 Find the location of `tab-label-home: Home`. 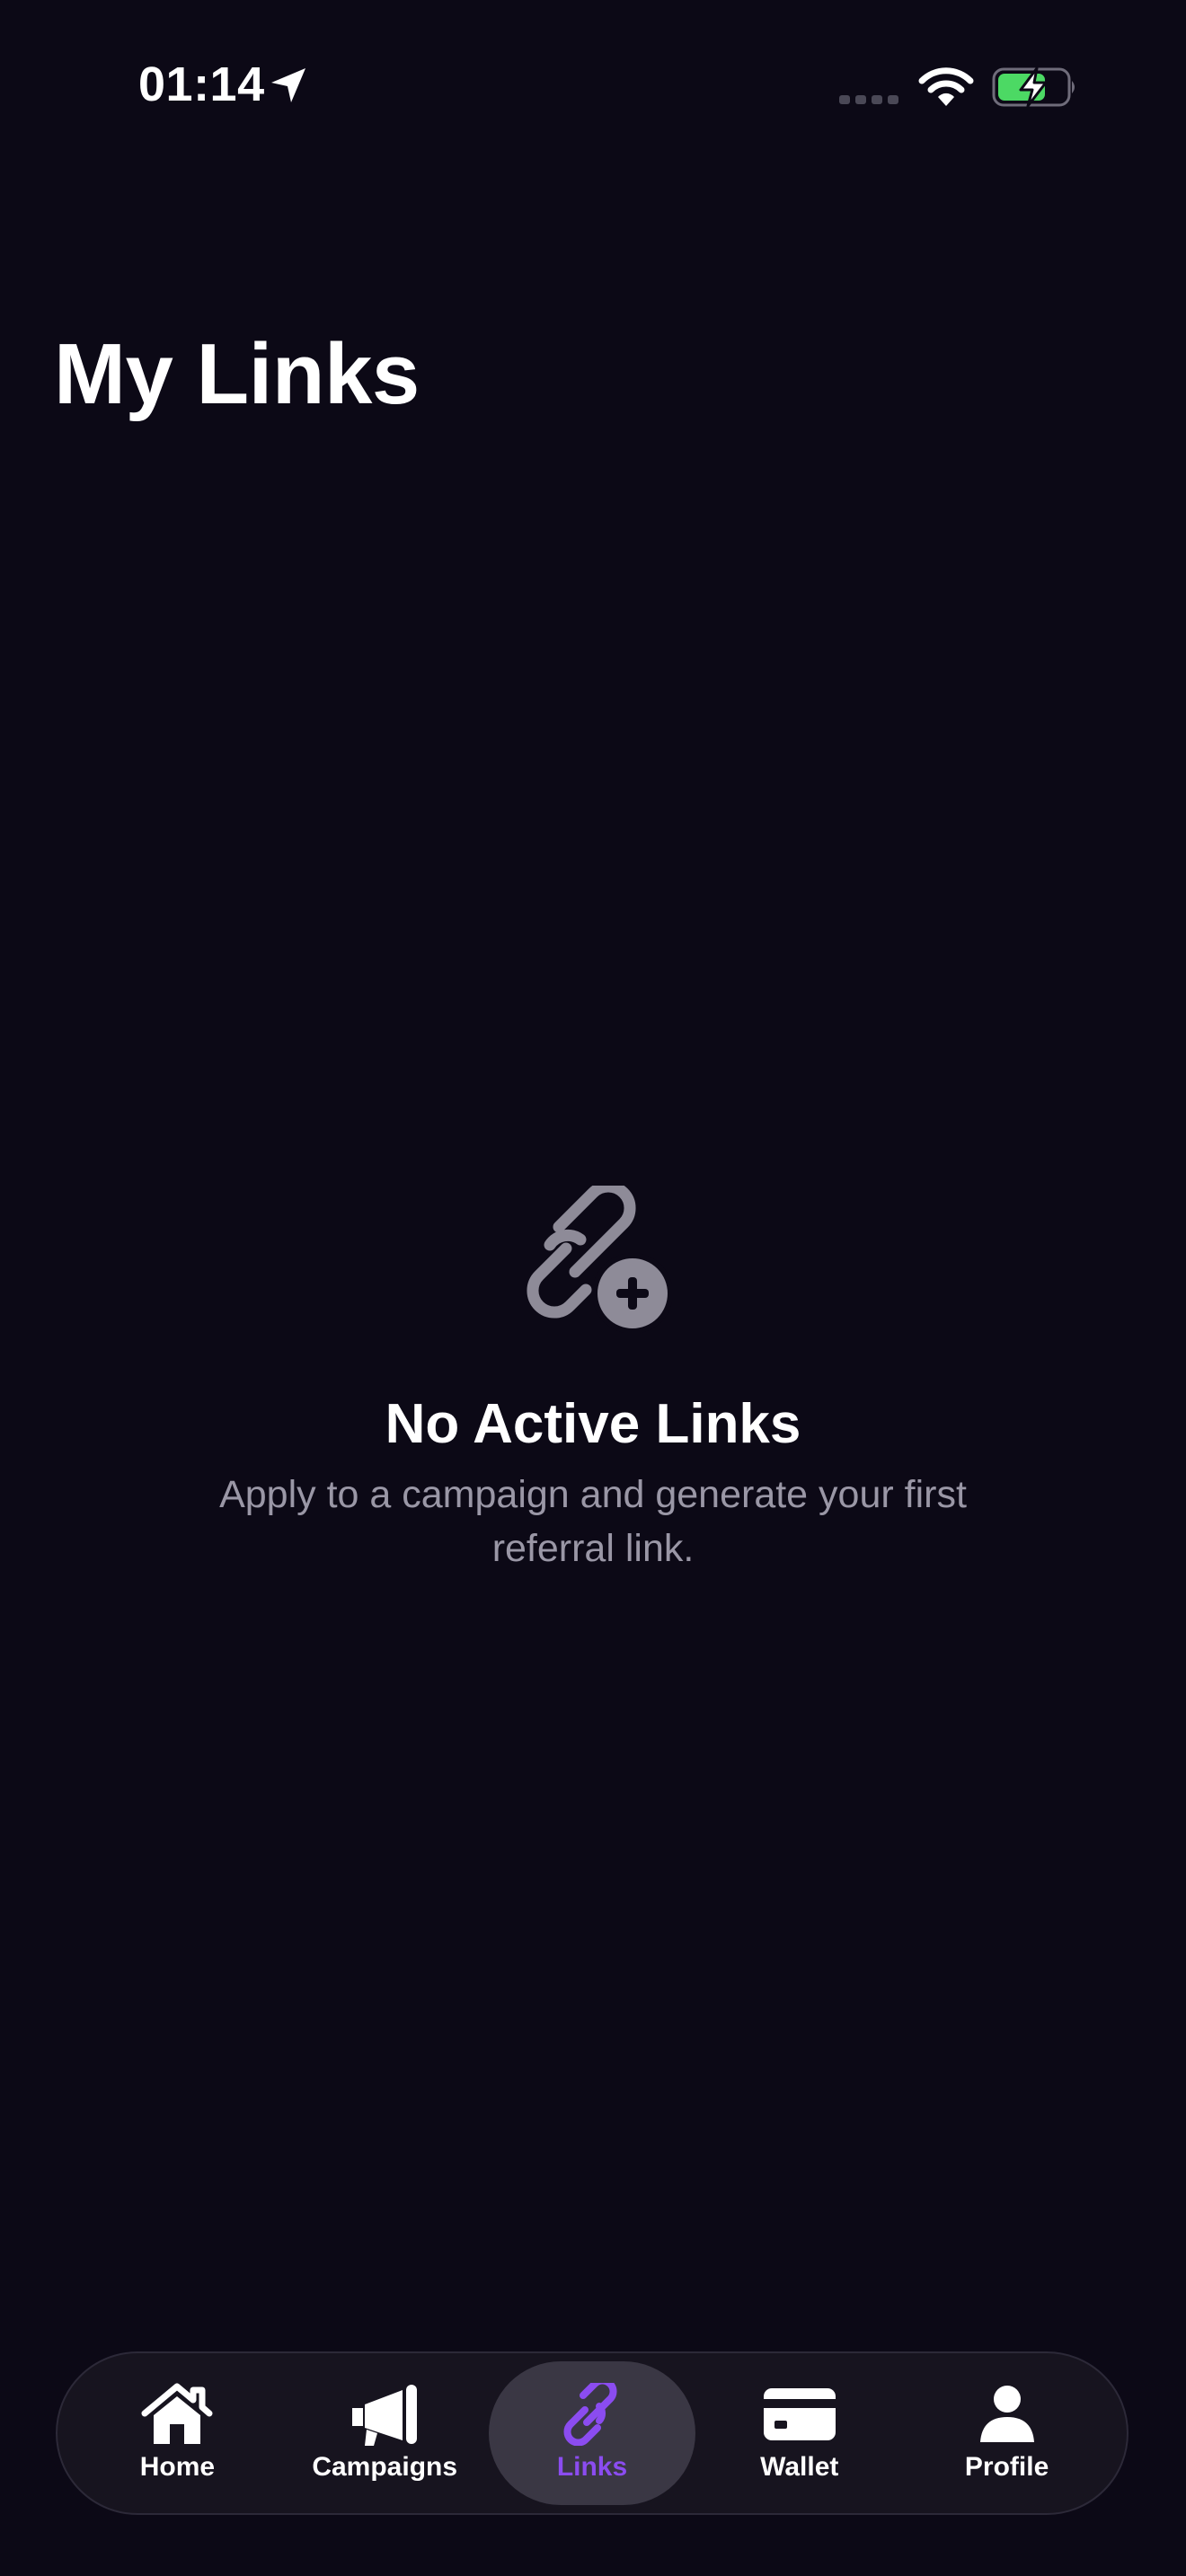

tab-label-home: Home is located at coordinates (177, 2467).